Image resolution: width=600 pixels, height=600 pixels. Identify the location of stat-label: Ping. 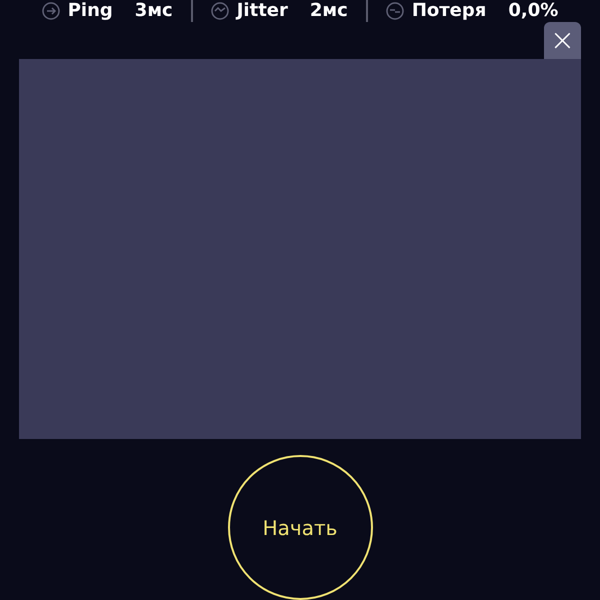
(90, 11).